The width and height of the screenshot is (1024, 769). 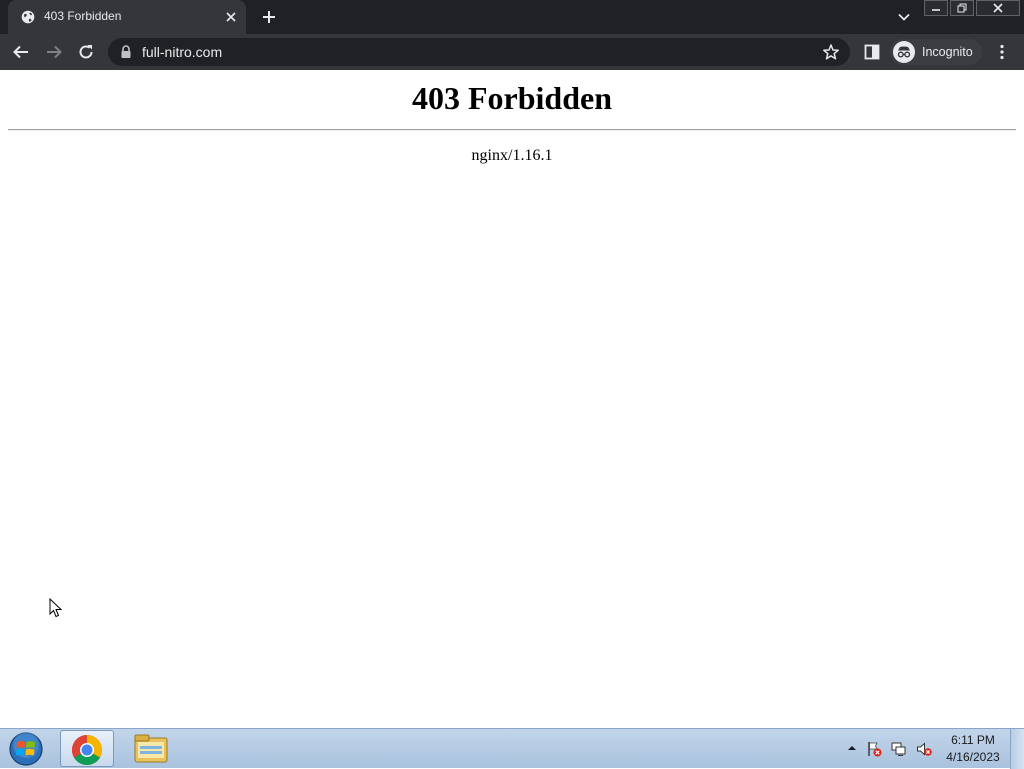 I want to click on divider, so click(x=512, y=130).